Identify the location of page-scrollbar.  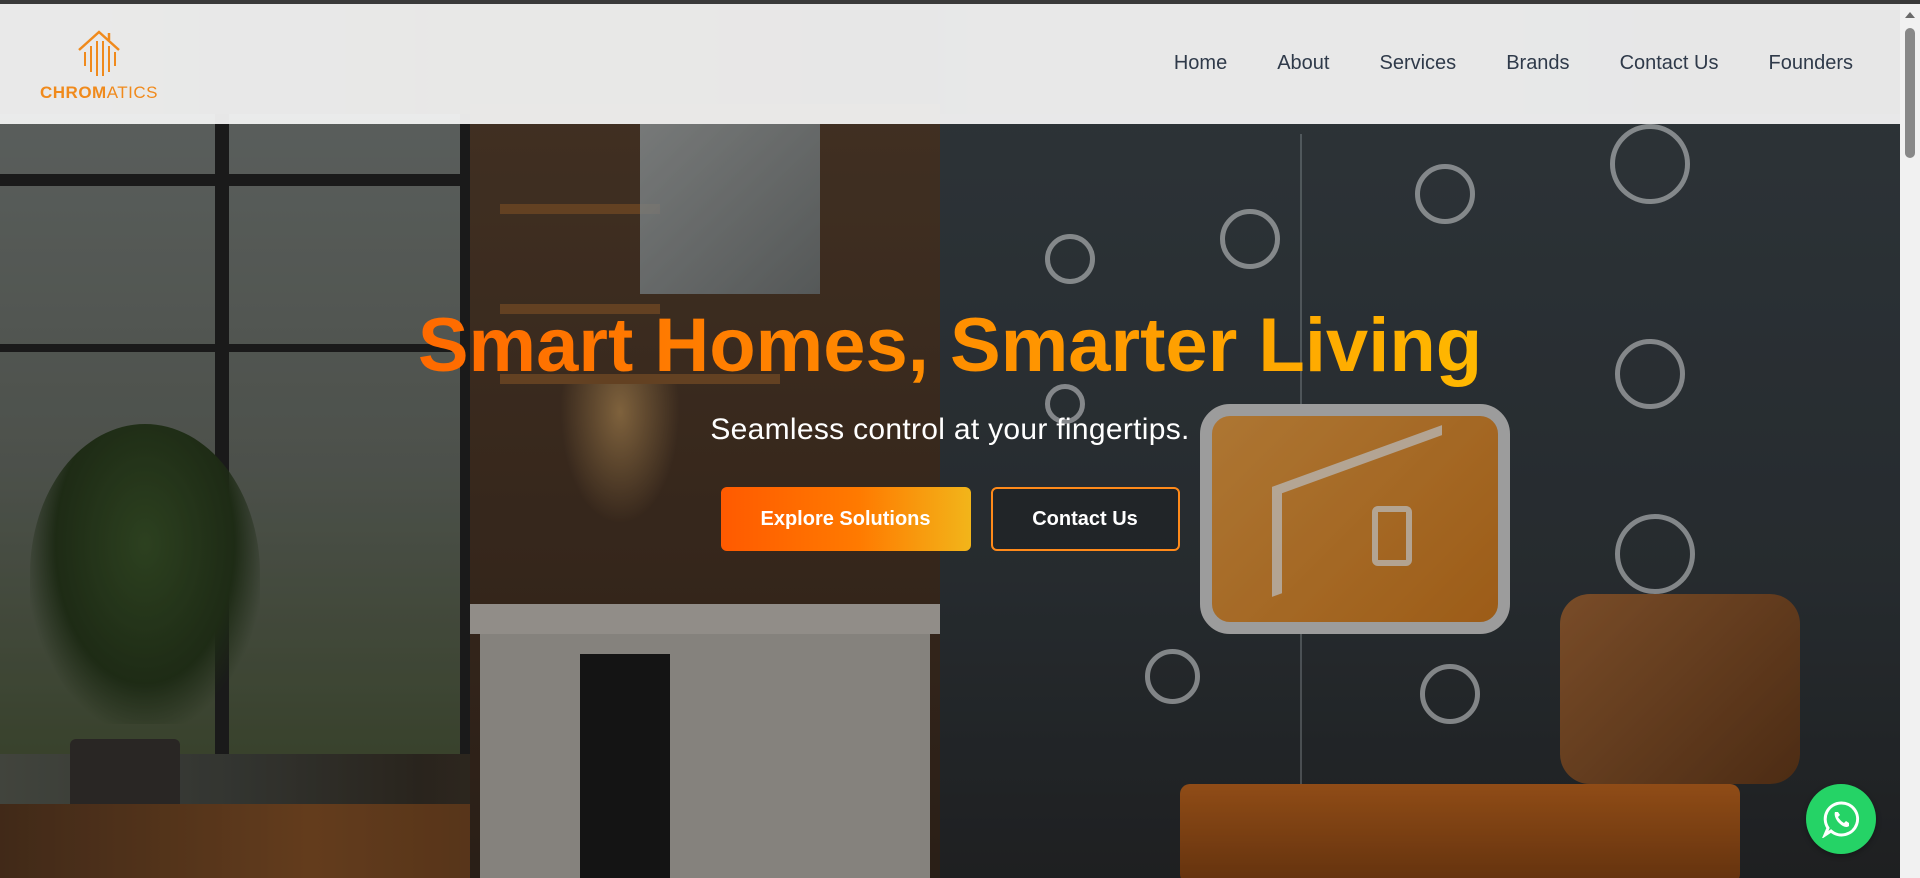
(1910, 441).